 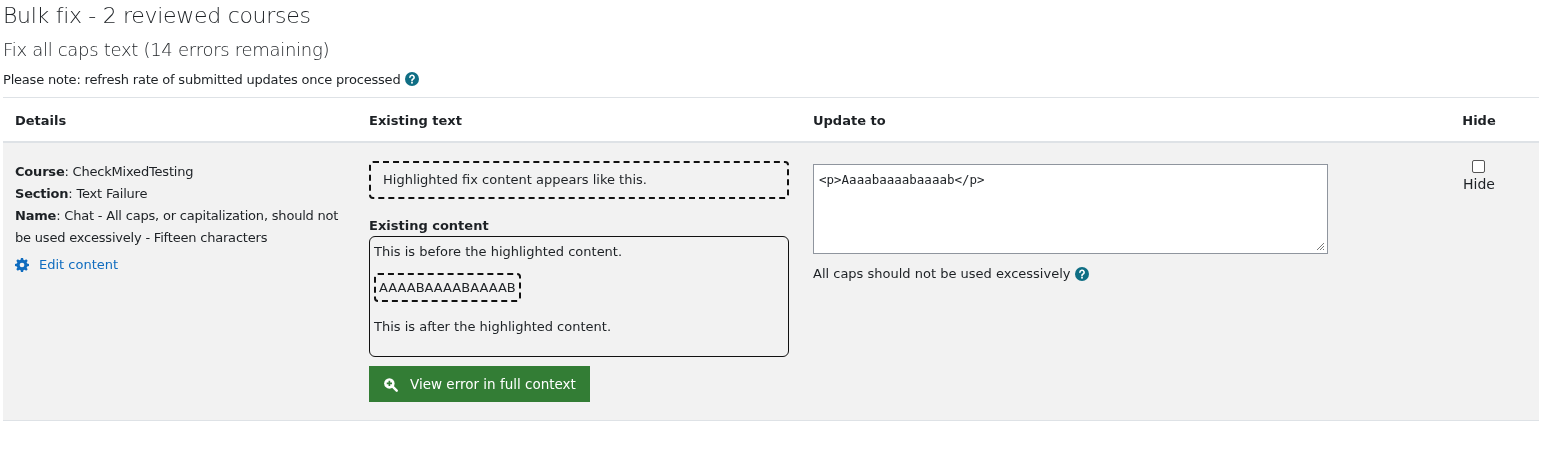 I want to click on highlight-sample: Highlighted fix content appears like this., so click(x=579, y=180).